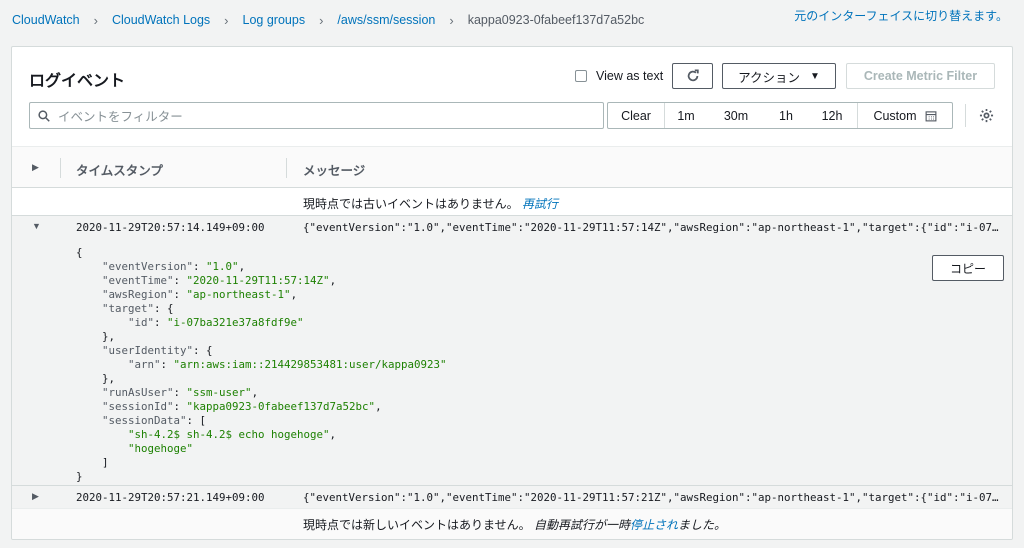 This screenshot has width=1024, height=548. What do you see at coordinates (556, 20) in the screenshot?
I see `breadcrumb-log-stream: kappa0923-0fabeef137d7a52bc` at bounding box center [556, 20].